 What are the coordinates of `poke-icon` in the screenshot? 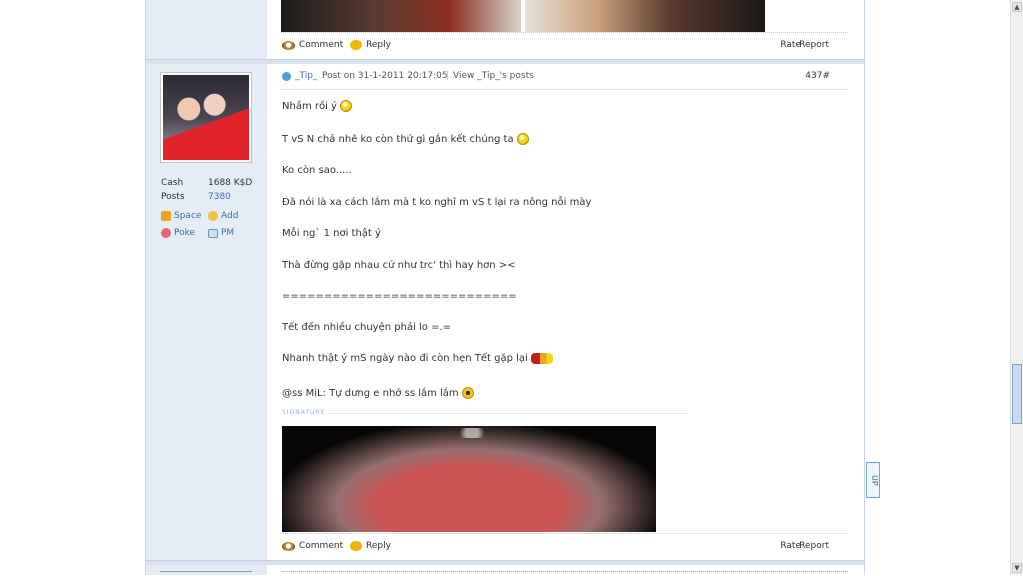 It's located at (166, 233).